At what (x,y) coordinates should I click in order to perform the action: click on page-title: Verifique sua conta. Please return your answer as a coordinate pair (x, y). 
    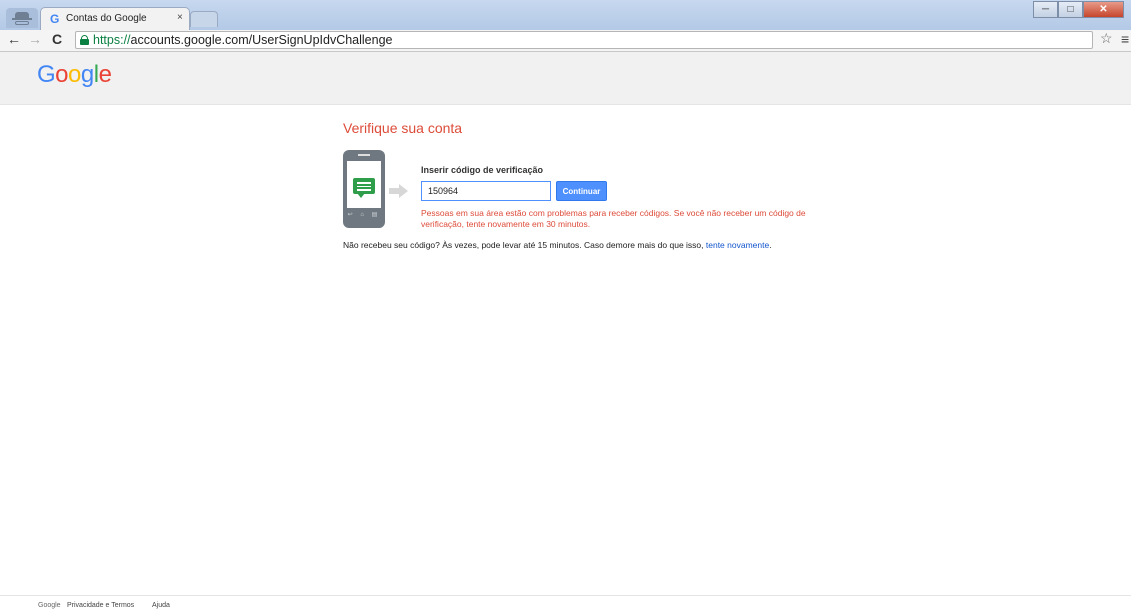
    Looking at the image, I should click on (403, 128).